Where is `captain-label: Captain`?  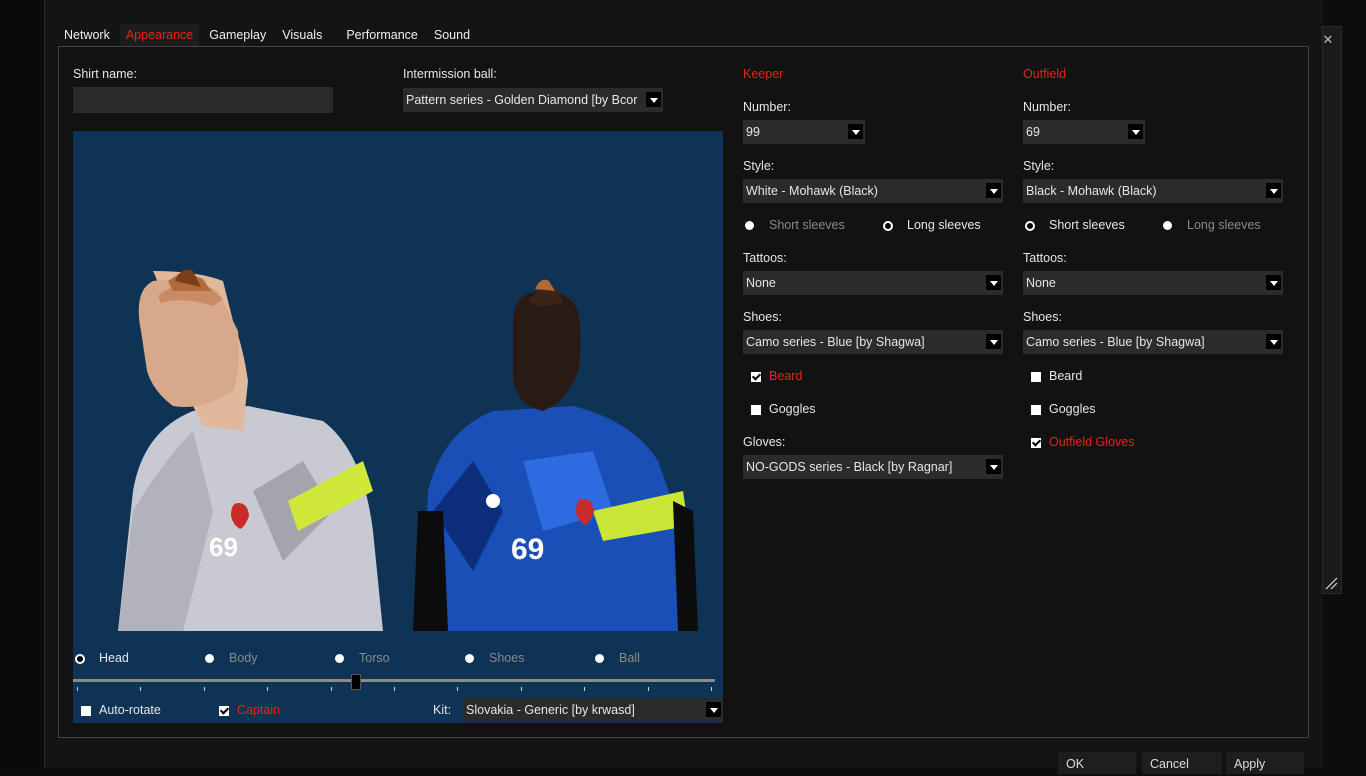
captain-label: Captain is located at coordinates (259, 710).